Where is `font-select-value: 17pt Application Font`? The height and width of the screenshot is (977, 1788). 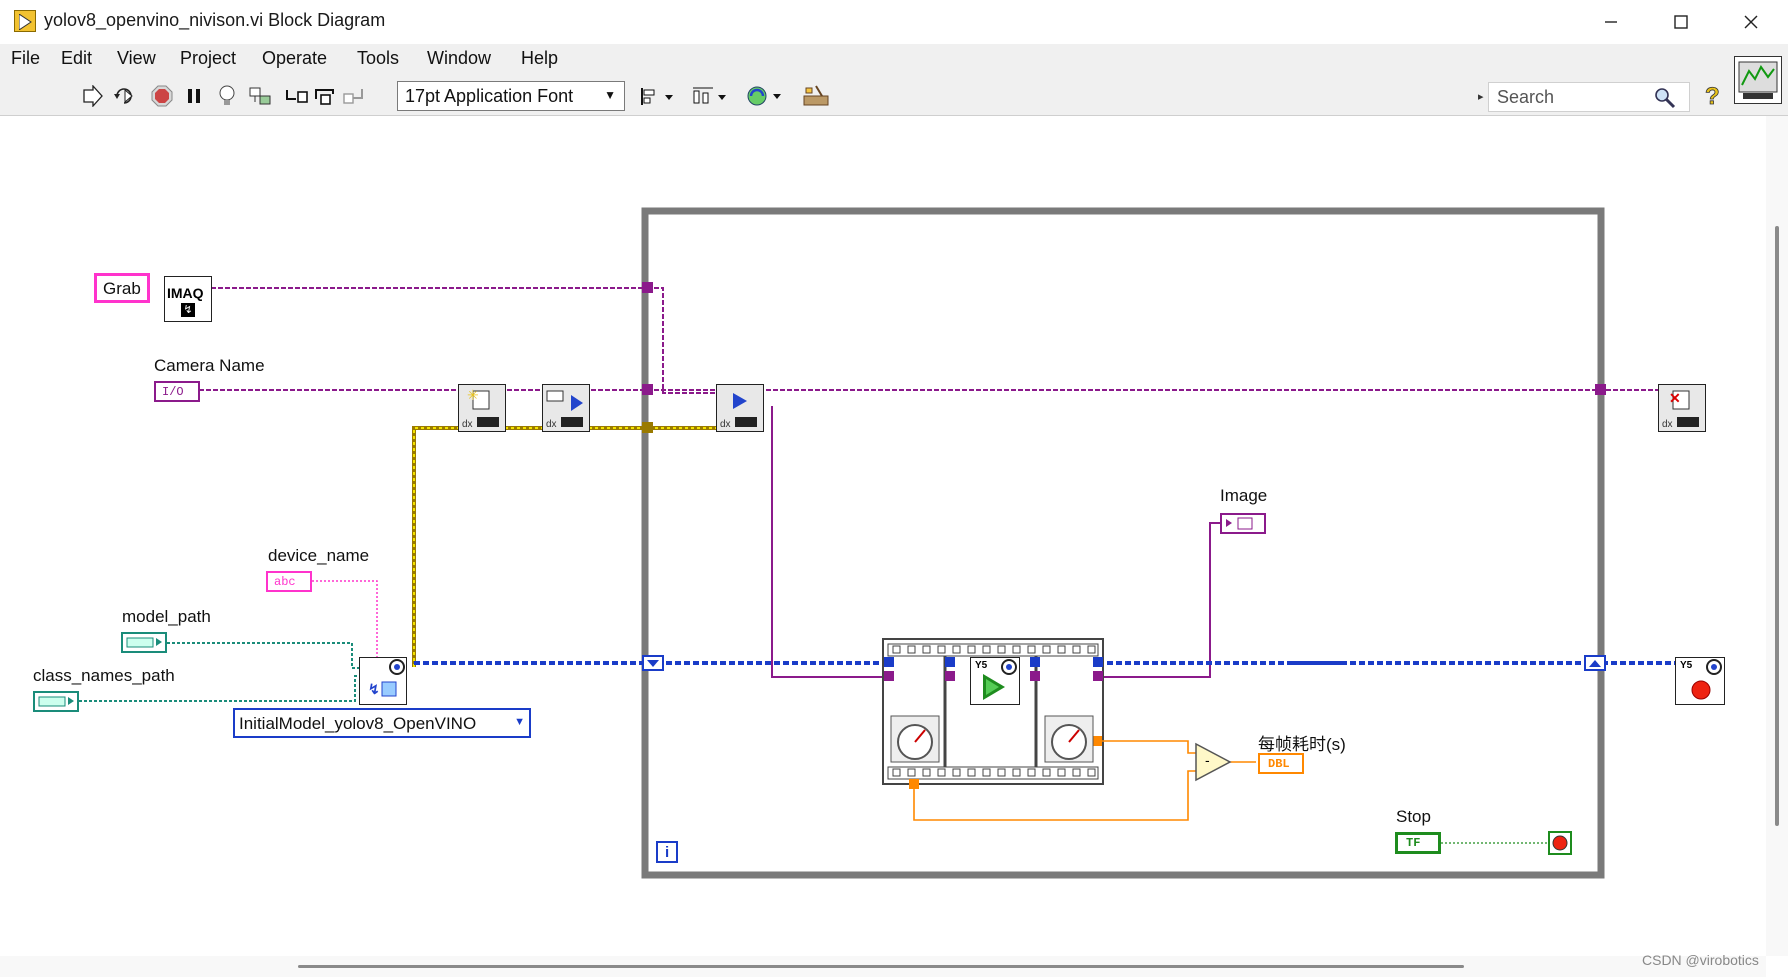 font-select-value: 17pt Application Font is located at coordinates (489, 96).